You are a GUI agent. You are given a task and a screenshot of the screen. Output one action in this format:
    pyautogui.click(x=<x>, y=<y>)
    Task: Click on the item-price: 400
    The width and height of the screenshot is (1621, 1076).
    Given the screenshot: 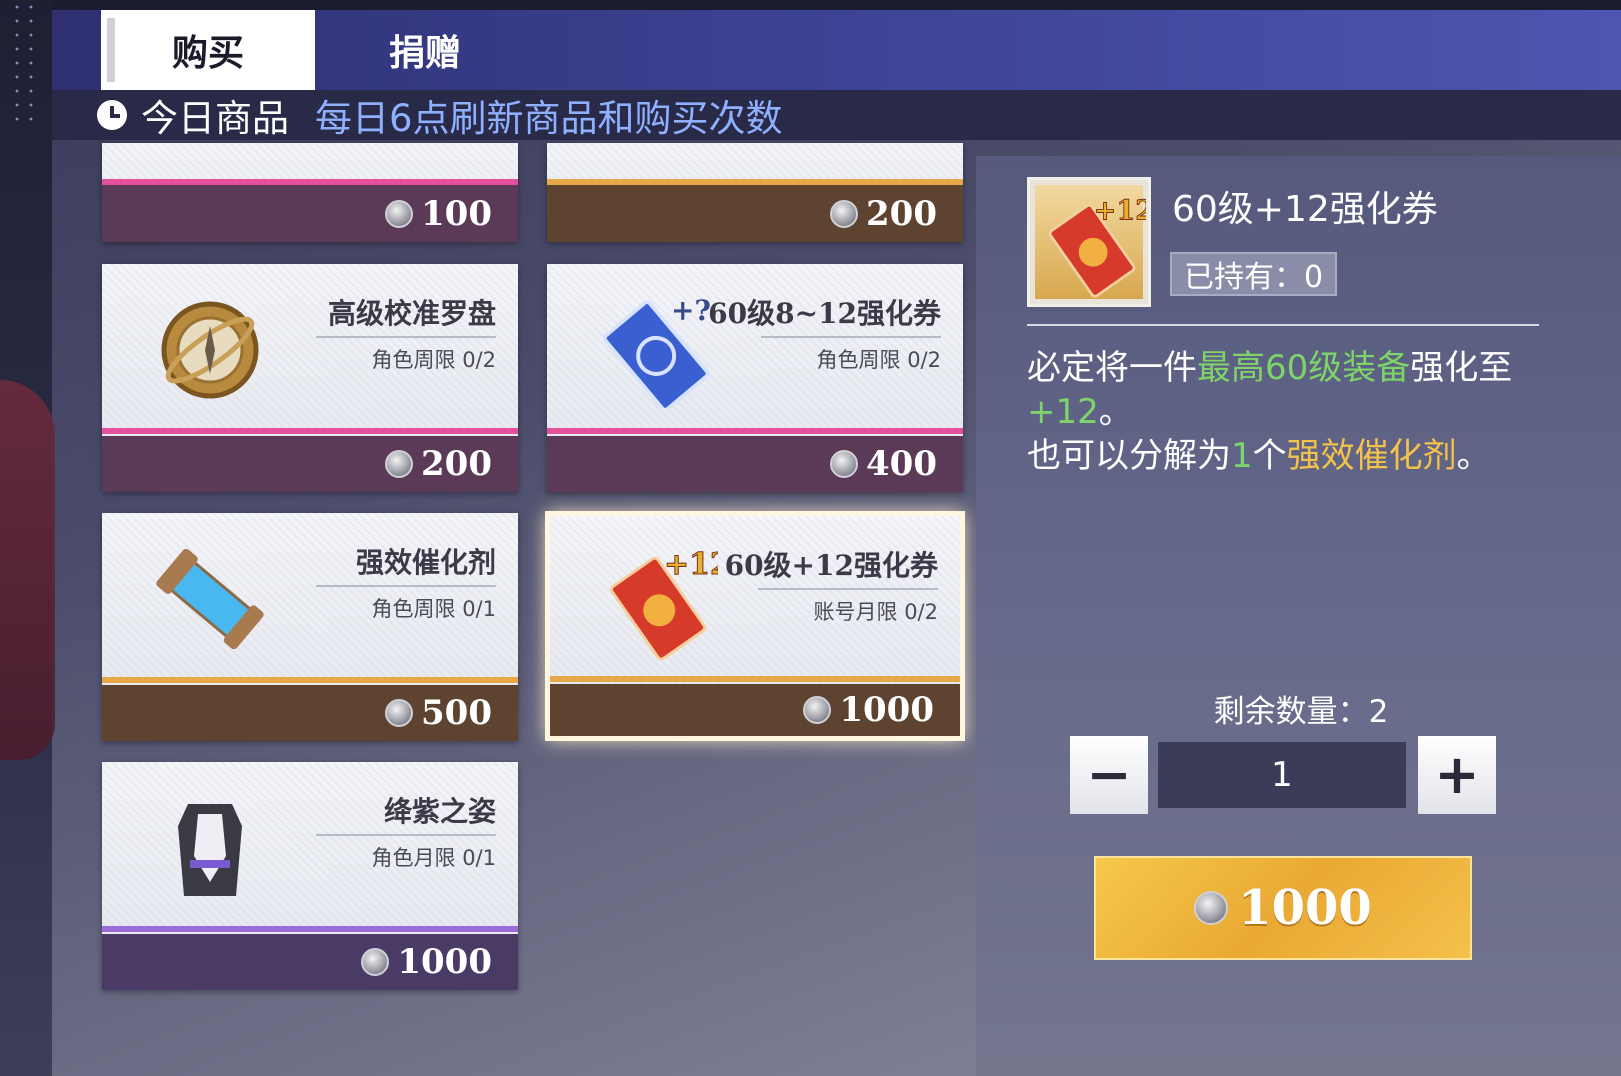 What is the action you would take?
    pyautogui.click(x=901, y=464)
    